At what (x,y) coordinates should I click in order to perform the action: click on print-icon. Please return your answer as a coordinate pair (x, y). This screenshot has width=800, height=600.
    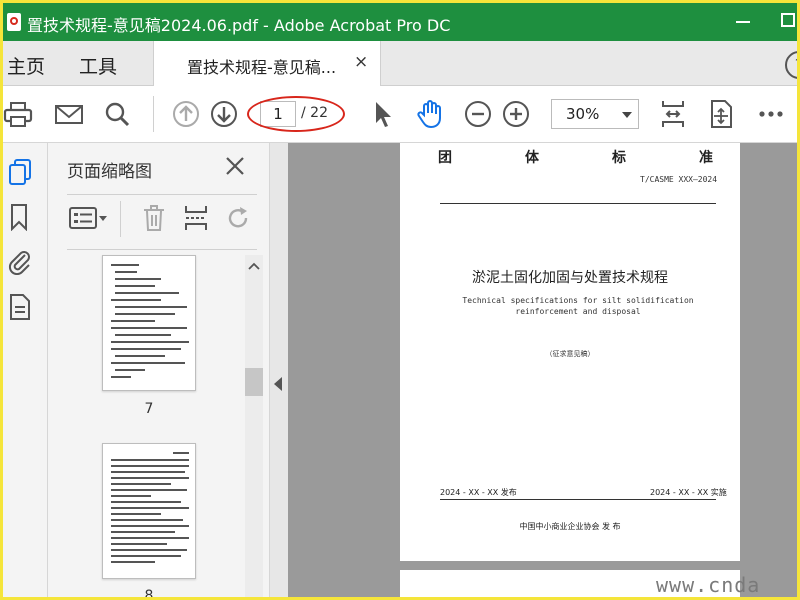
    Looking at the image, I should click on (19, 114).